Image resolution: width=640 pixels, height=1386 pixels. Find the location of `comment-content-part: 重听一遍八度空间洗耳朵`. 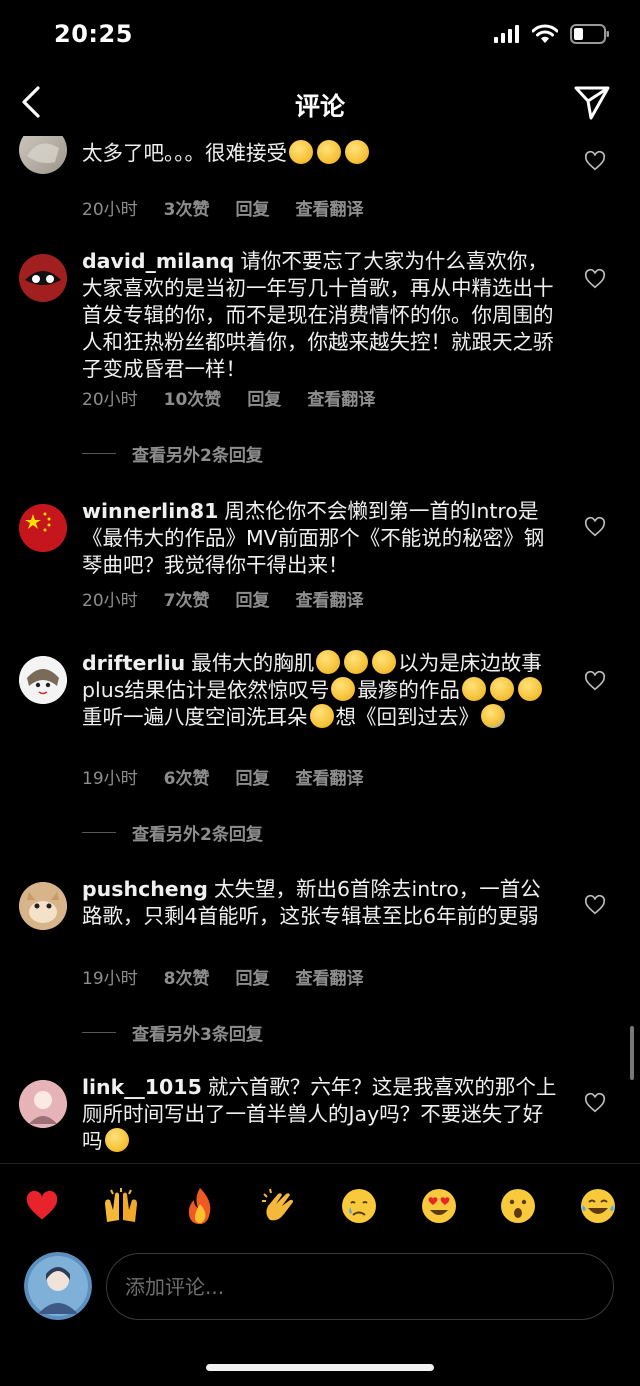

comment-content-part: 重听一遍八度空间洗耳朵 is located at coordinates (195, 717).